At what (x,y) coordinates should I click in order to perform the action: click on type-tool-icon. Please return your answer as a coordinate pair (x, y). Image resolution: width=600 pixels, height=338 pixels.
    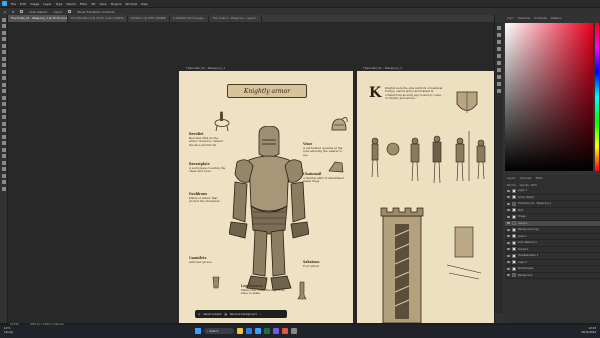
    Looking at the image, I should click on (3, 130).